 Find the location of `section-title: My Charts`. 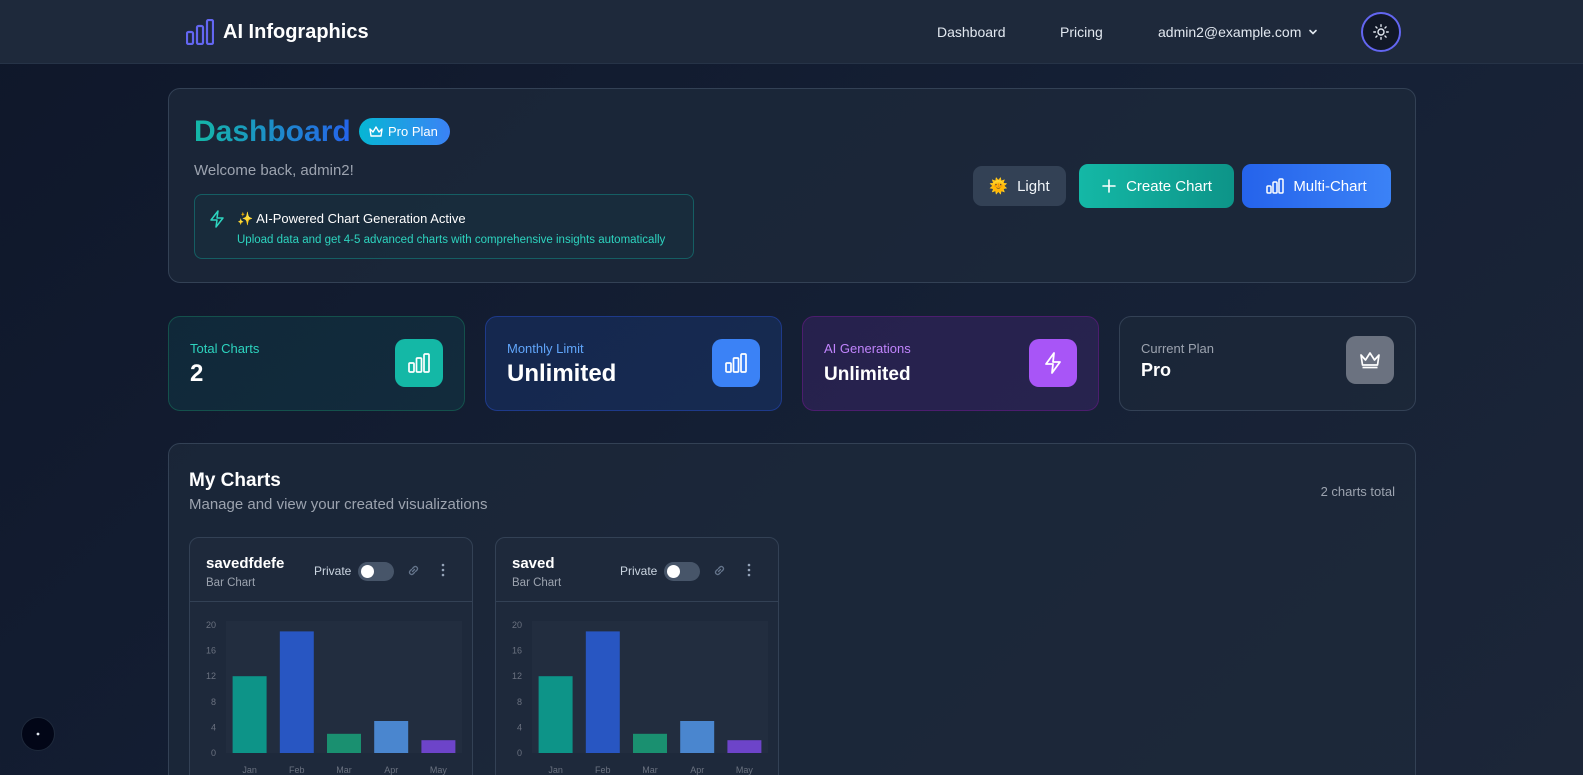

section-title: My Charts is located at coordinates (235, 480).